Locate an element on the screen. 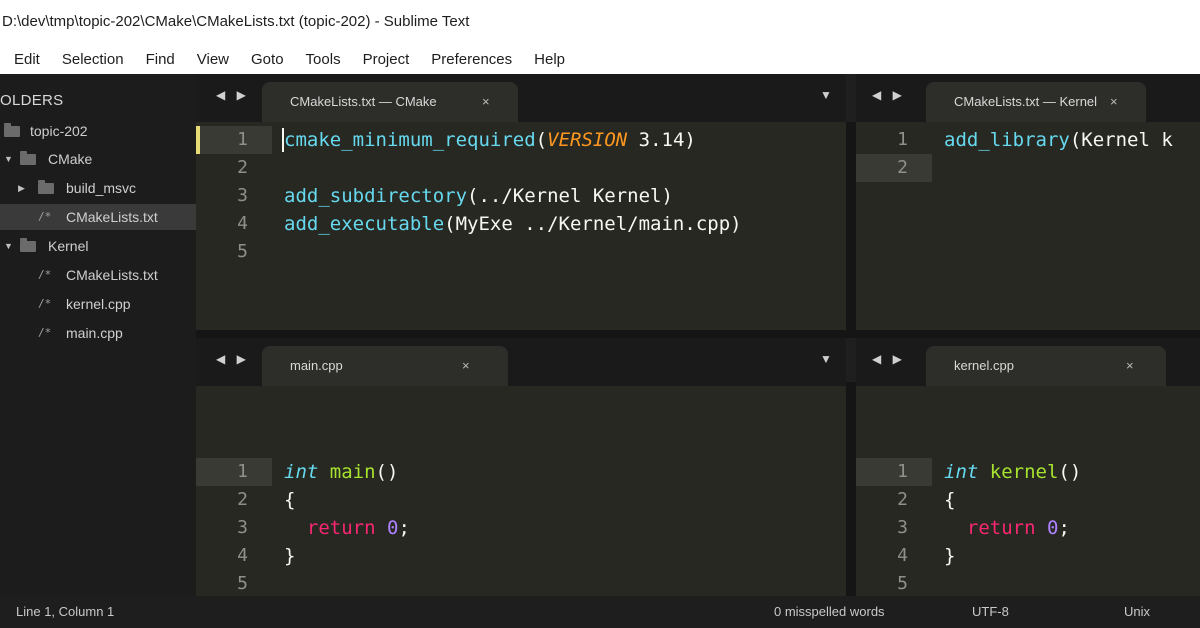  spelling-status: 0 misspelled words is located at coordinates (829, 612).